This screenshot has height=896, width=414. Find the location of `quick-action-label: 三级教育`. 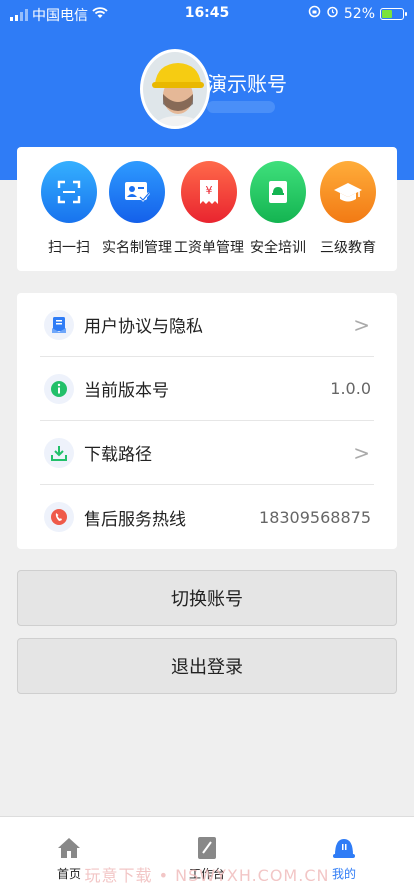

quick-action-label: 三级教育 is located at coordinates (348, 248).